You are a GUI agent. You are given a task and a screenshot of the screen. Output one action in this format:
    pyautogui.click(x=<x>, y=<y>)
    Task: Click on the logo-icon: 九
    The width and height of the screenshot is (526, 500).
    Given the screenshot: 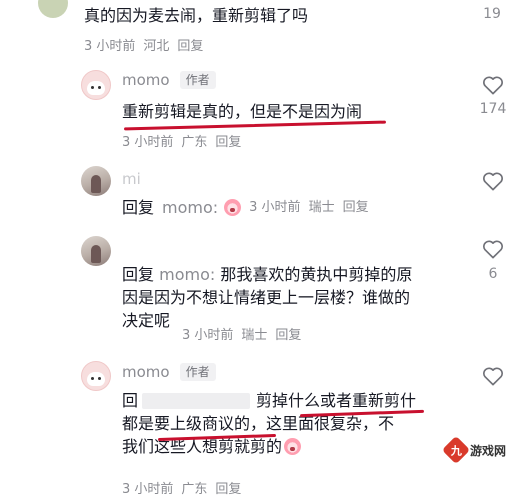 What is the action you would take?
    pyautogui.click(x=456, y=450)
    